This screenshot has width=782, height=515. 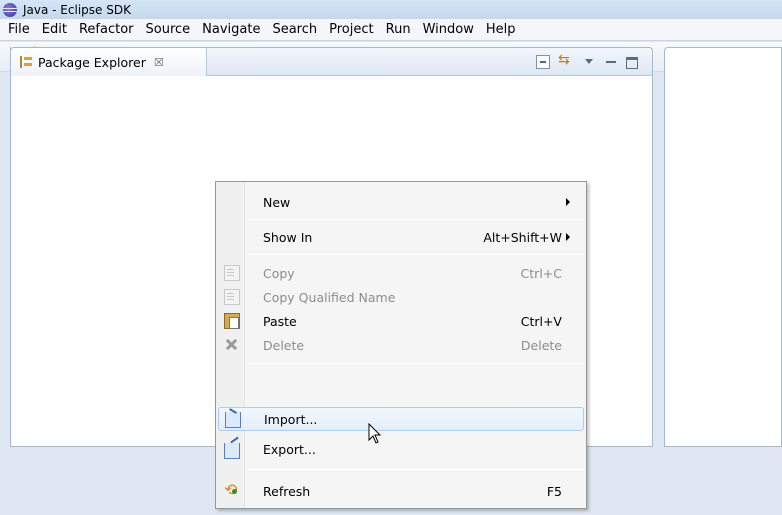 I want to click on menu-item-delete: Delete Delete, so click(x=401, y=345).